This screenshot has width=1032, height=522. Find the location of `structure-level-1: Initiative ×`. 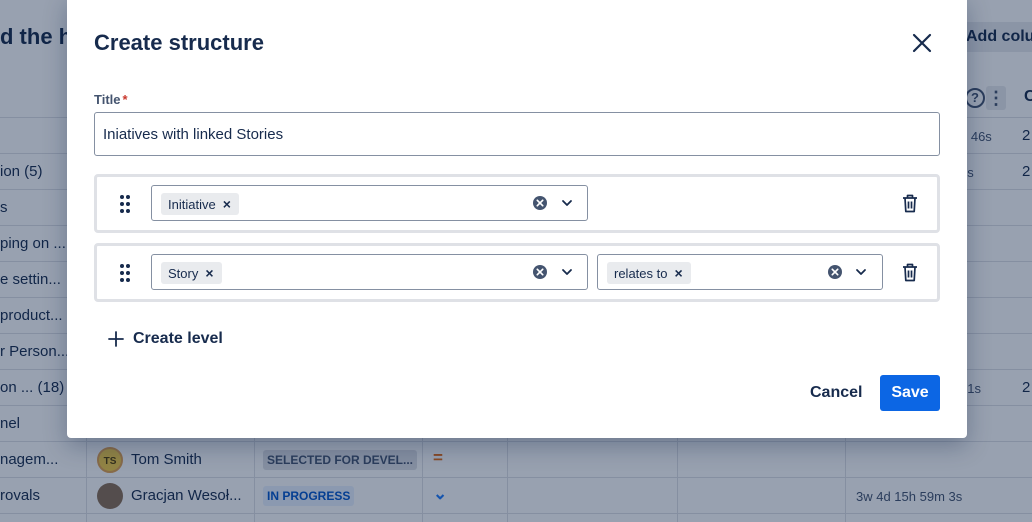

structure-level-1: Initiative × is located at coordinates (517, 203).